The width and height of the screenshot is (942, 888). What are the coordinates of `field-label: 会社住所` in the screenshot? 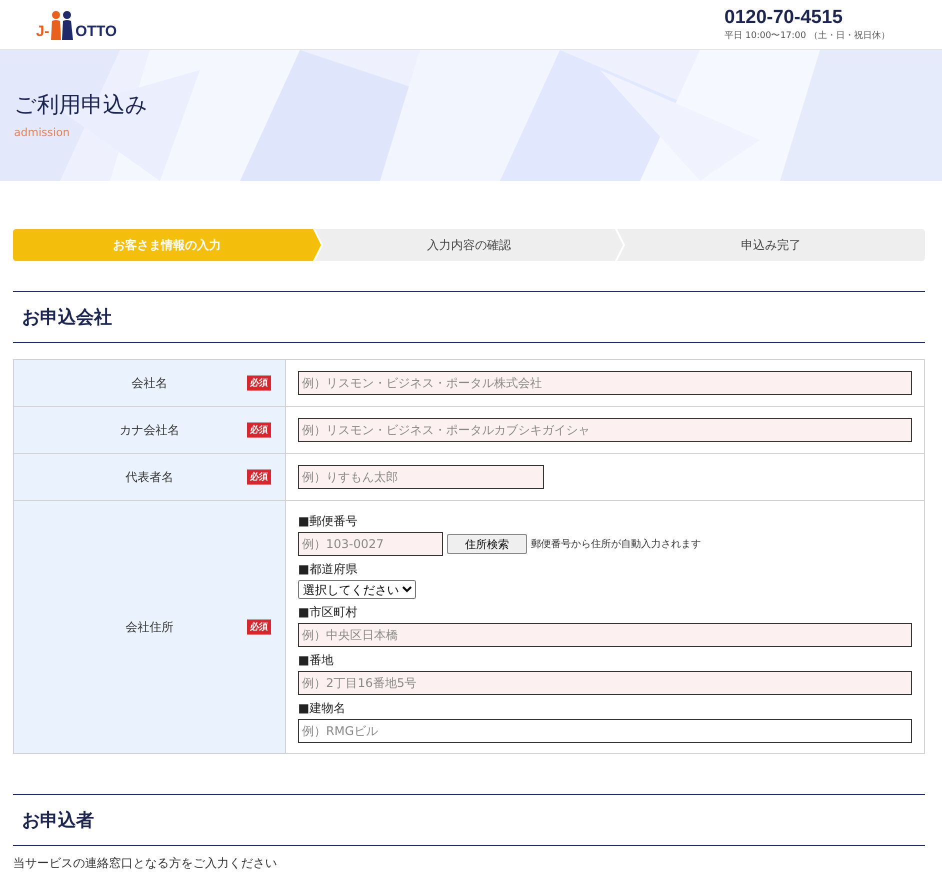 It's located at (150, 627).